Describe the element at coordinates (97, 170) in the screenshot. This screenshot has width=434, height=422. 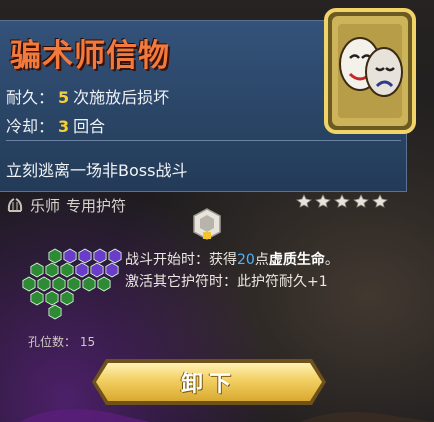
I see `effect-text: 立刻逃离一场非Boss战斗` at that location.